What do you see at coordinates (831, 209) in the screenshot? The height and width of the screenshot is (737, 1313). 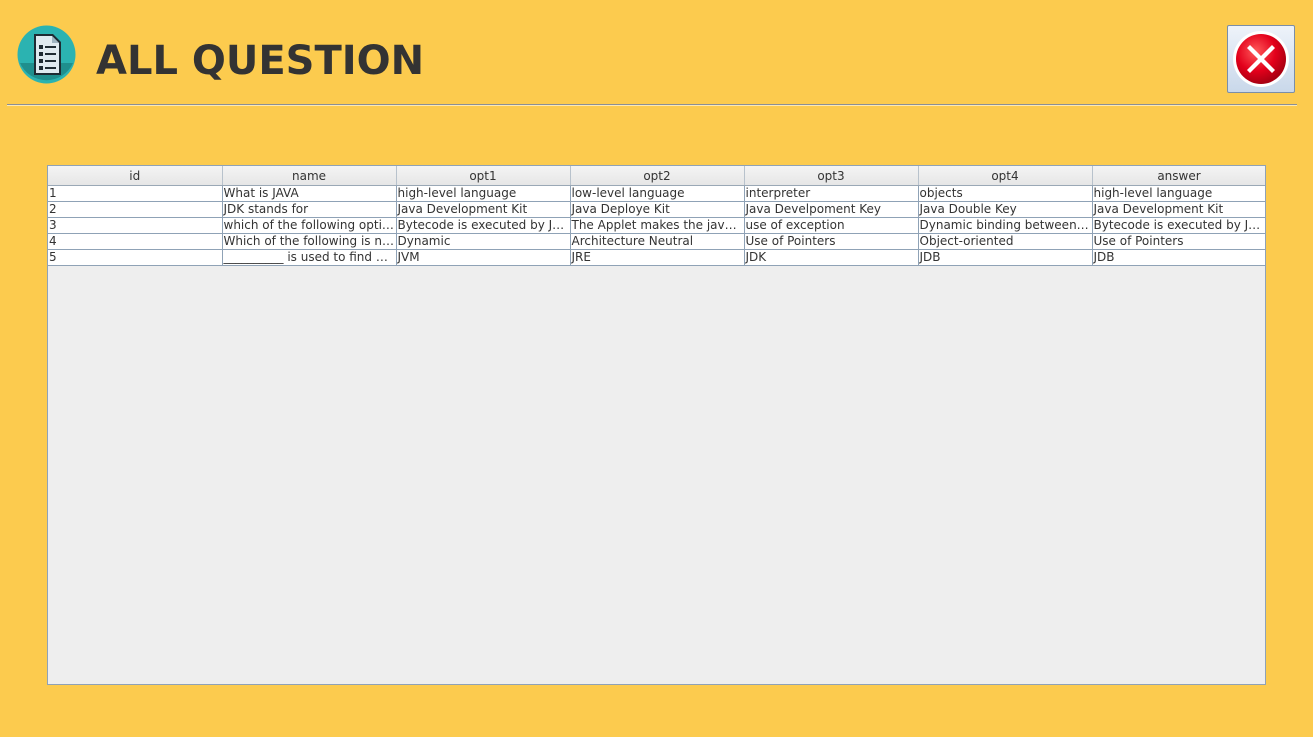 I see `cell-opt3: Java Develpoment Key` at bounding box center [831, 209].